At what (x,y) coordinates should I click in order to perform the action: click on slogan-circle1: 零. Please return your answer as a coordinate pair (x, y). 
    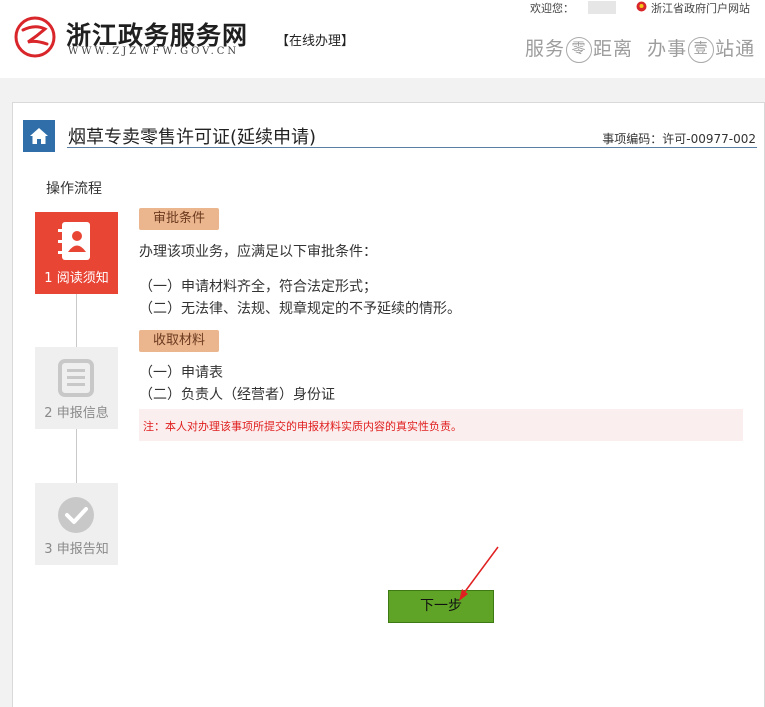
    Looking at the image, I should click on (579, 50).